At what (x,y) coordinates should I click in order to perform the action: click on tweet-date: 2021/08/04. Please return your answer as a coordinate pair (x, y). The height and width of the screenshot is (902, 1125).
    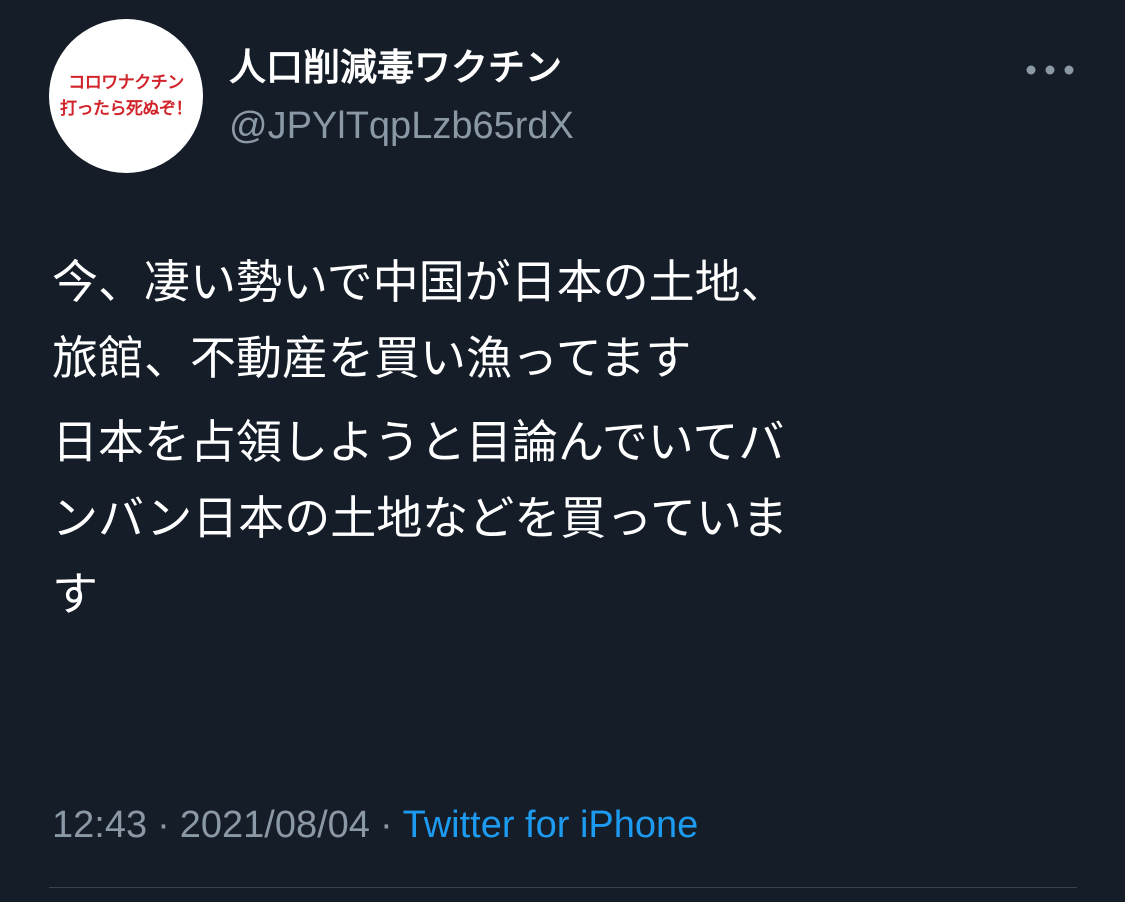
    Looking at the image, I should click on (275, 825).